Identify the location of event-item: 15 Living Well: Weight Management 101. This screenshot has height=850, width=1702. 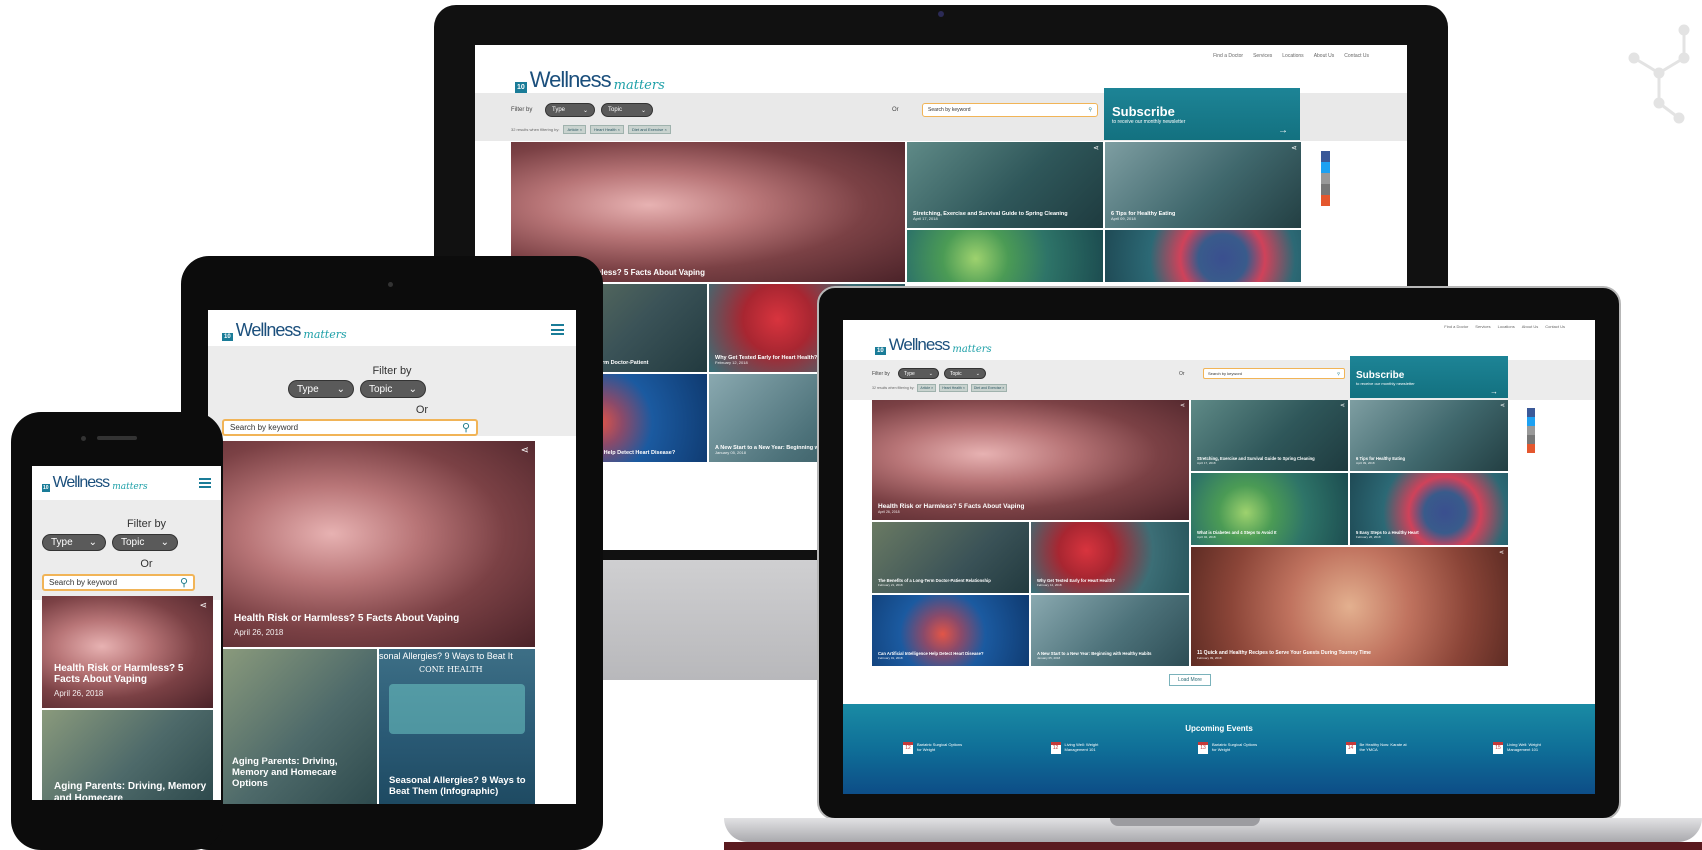
(1524, 748).